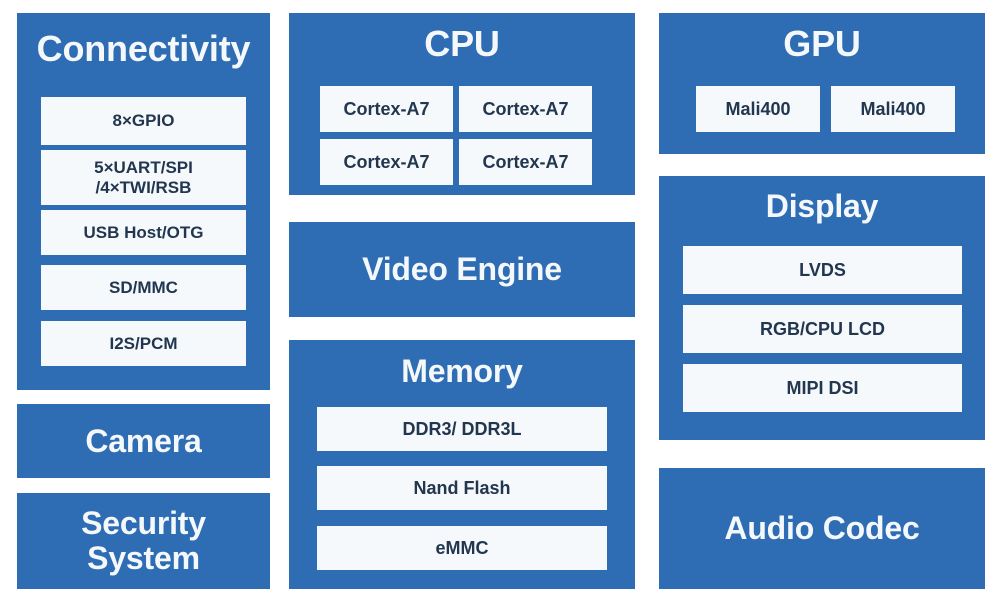 Image resolution: width=1001 pixels, height=604 pixels. Describe the element at coordinates (893, 109) in the screenshot. I see `chip-mali400-core-1: Mali400` at that location.